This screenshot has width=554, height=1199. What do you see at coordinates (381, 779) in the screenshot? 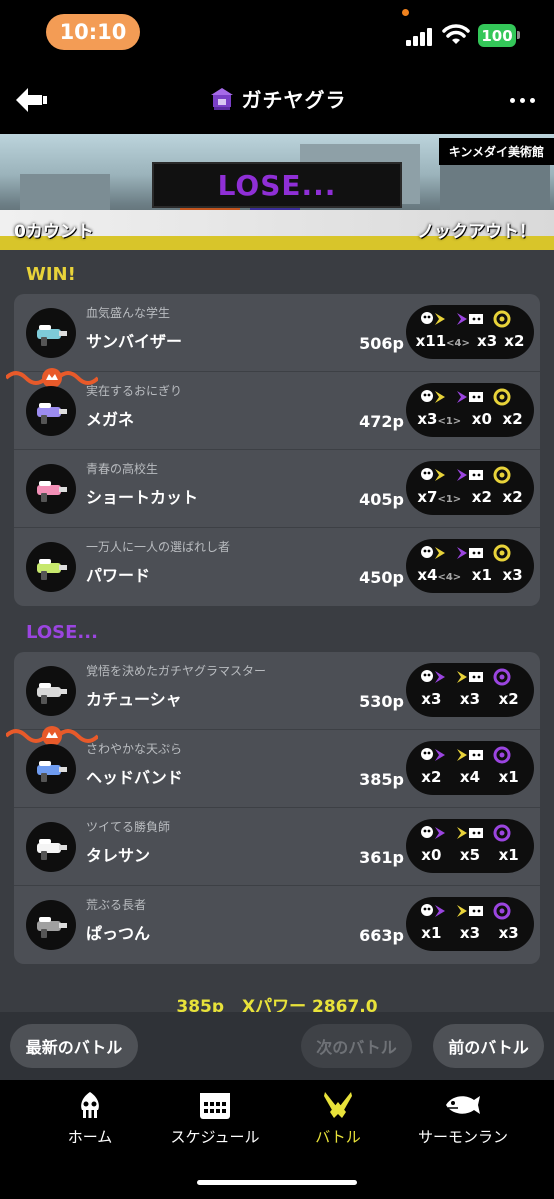
I see `player-power: 385p` at bounding box center [381, 779].